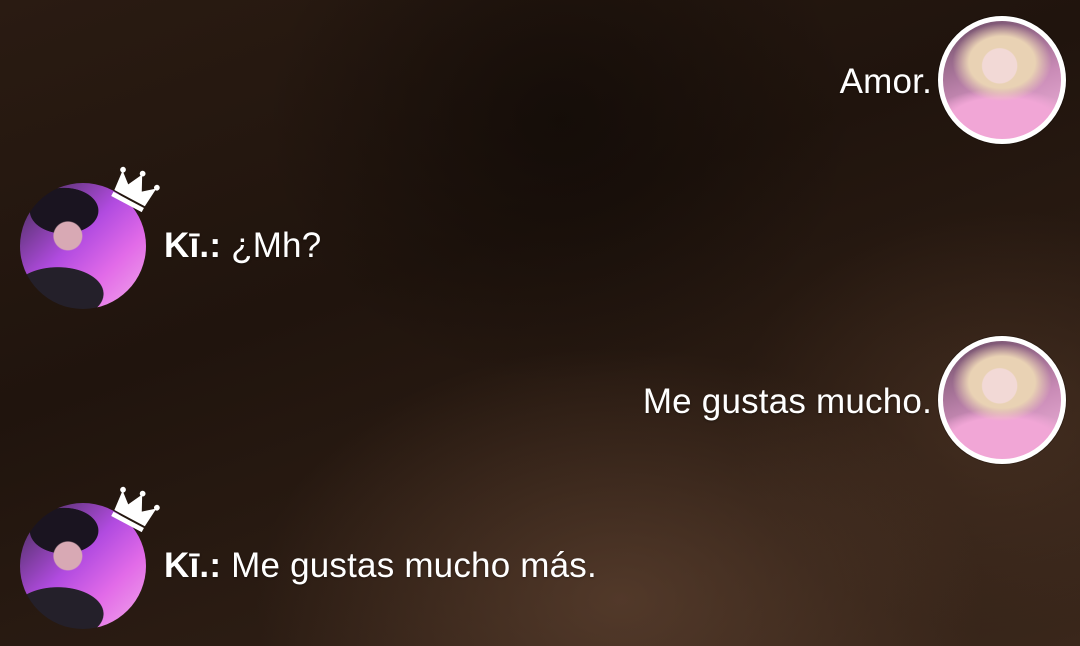 The width and height of the screenshot is (1080, 646). I want to click on message-content: Kī.: ¿Mh?, so click(242, 246).